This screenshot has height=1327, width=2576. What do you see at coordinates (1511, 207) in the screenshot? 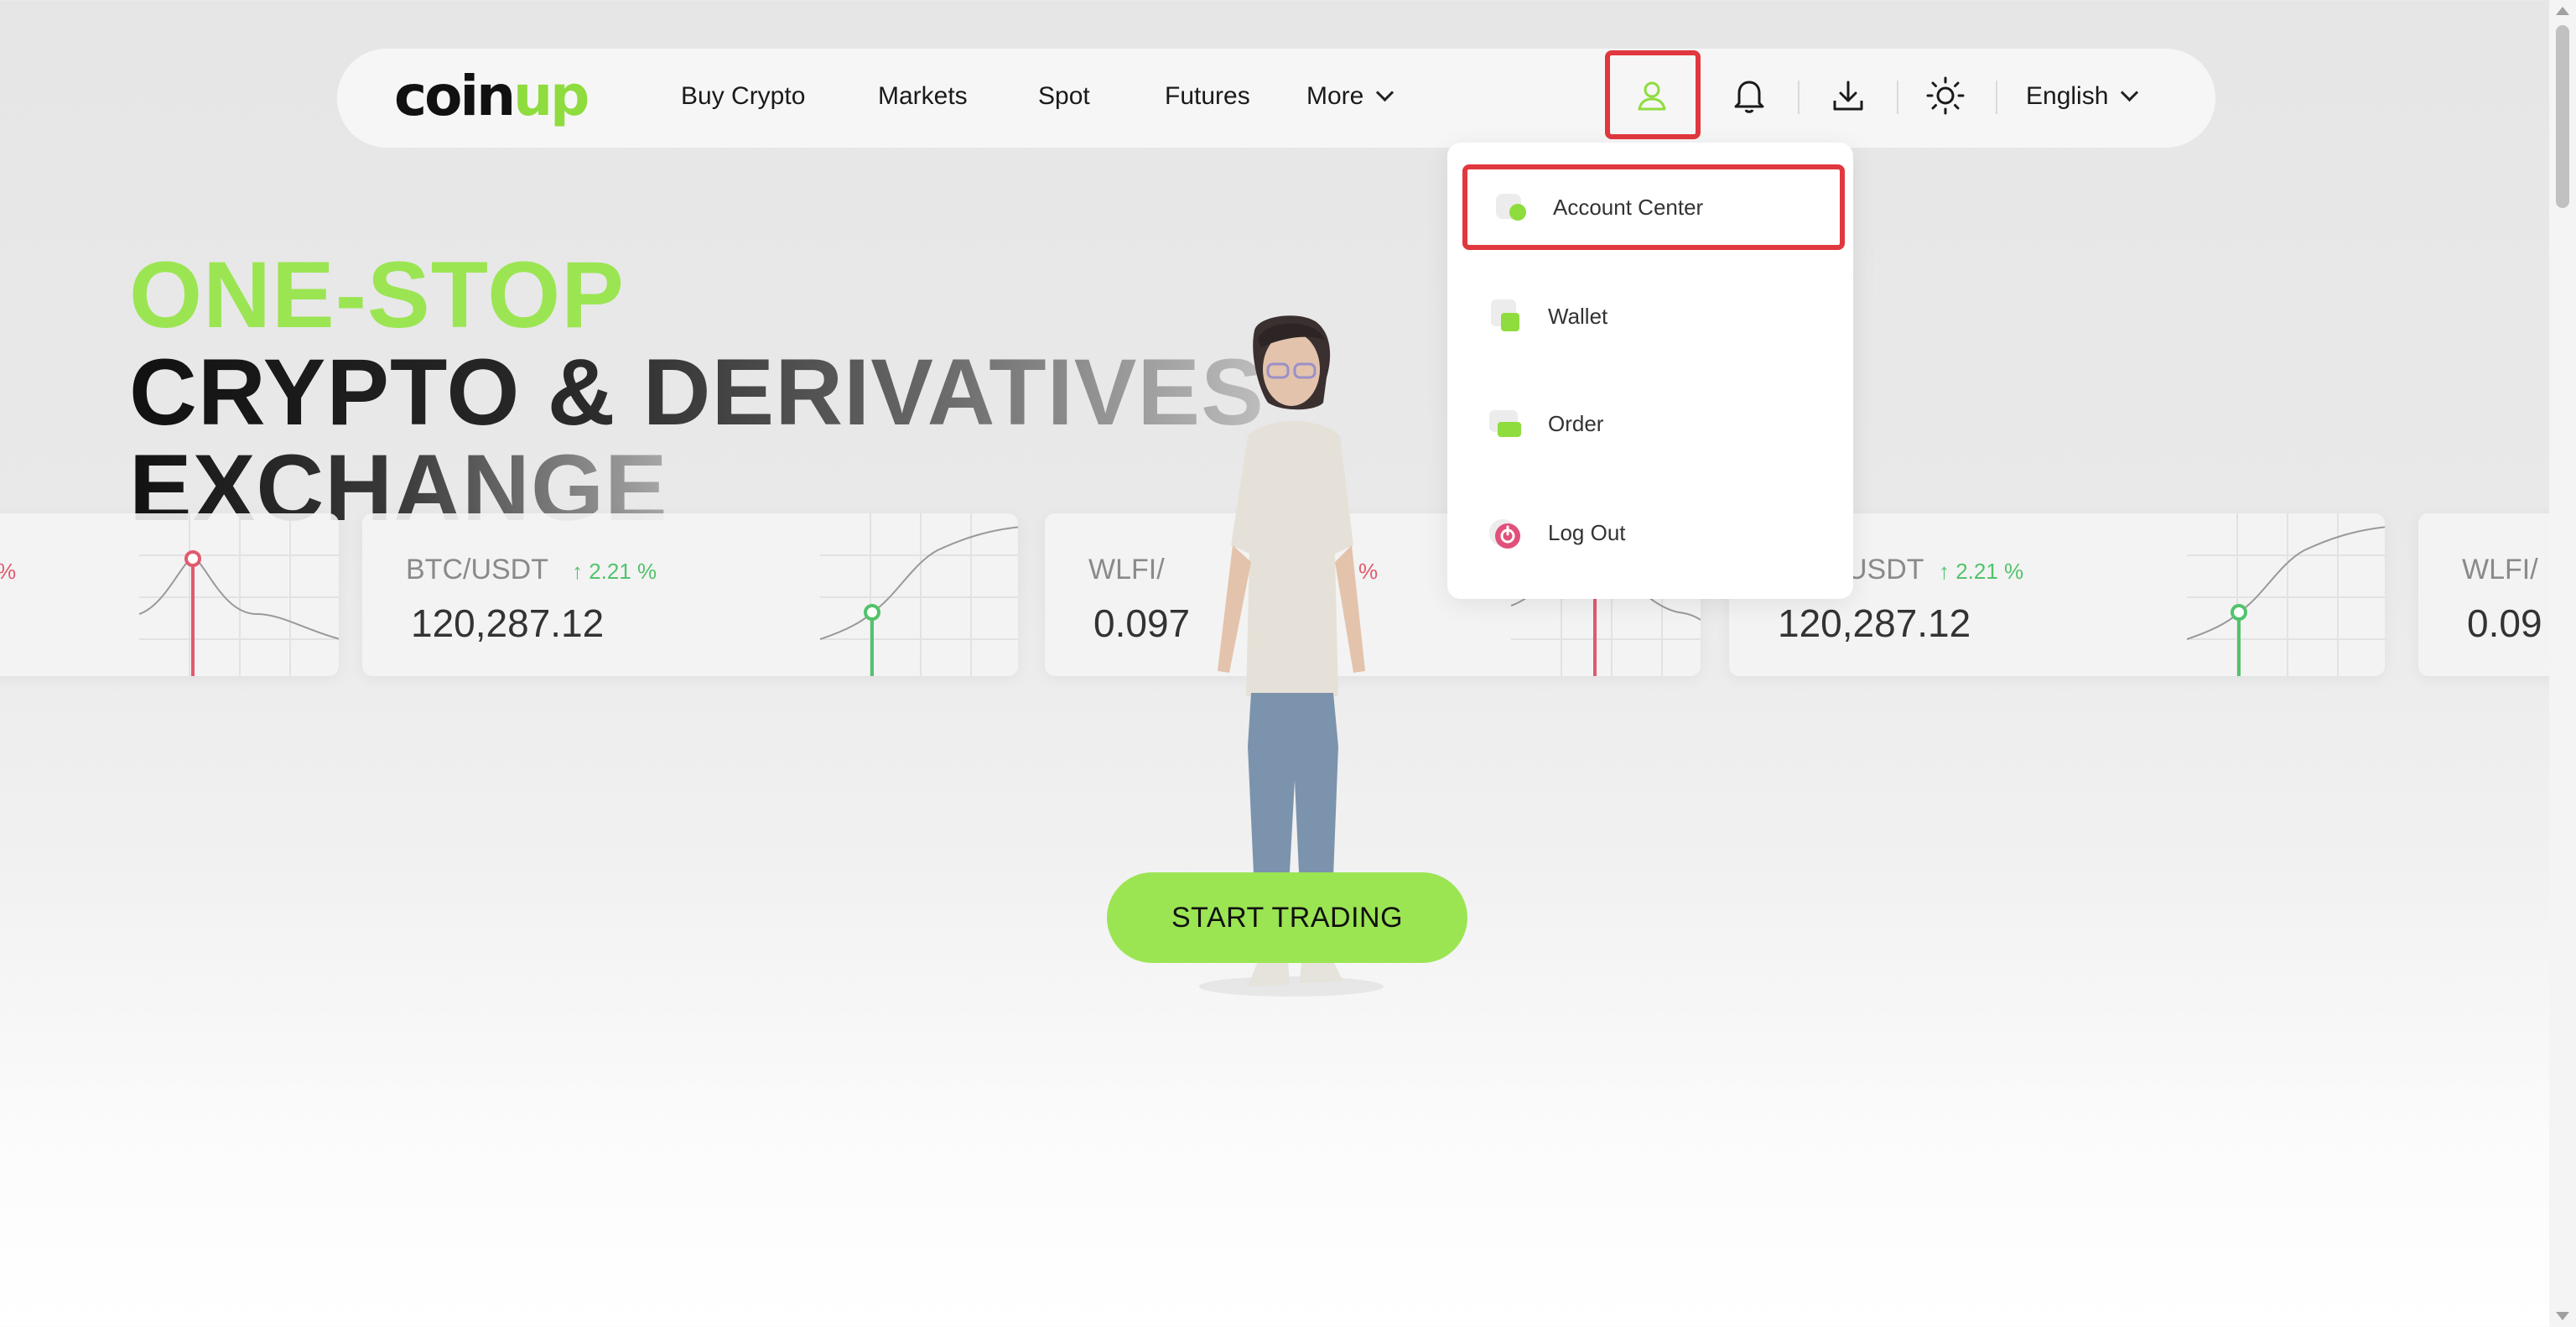
I see `account-center-icon` at bounding box center [1511, 207].